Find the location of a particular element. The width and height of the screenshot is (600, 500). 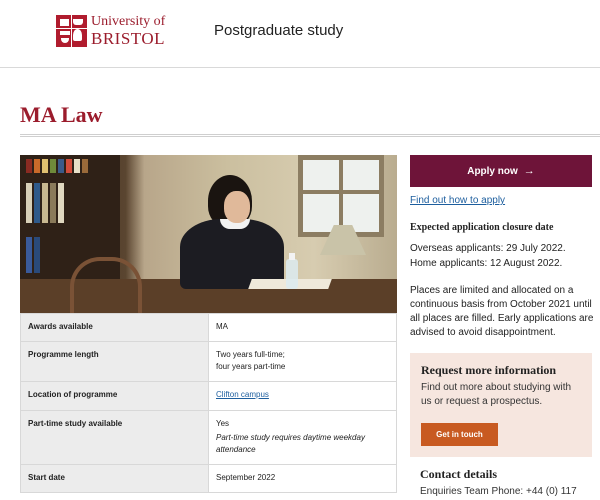

contact-details-heading: Contact details is located at coordinates (458, 474).